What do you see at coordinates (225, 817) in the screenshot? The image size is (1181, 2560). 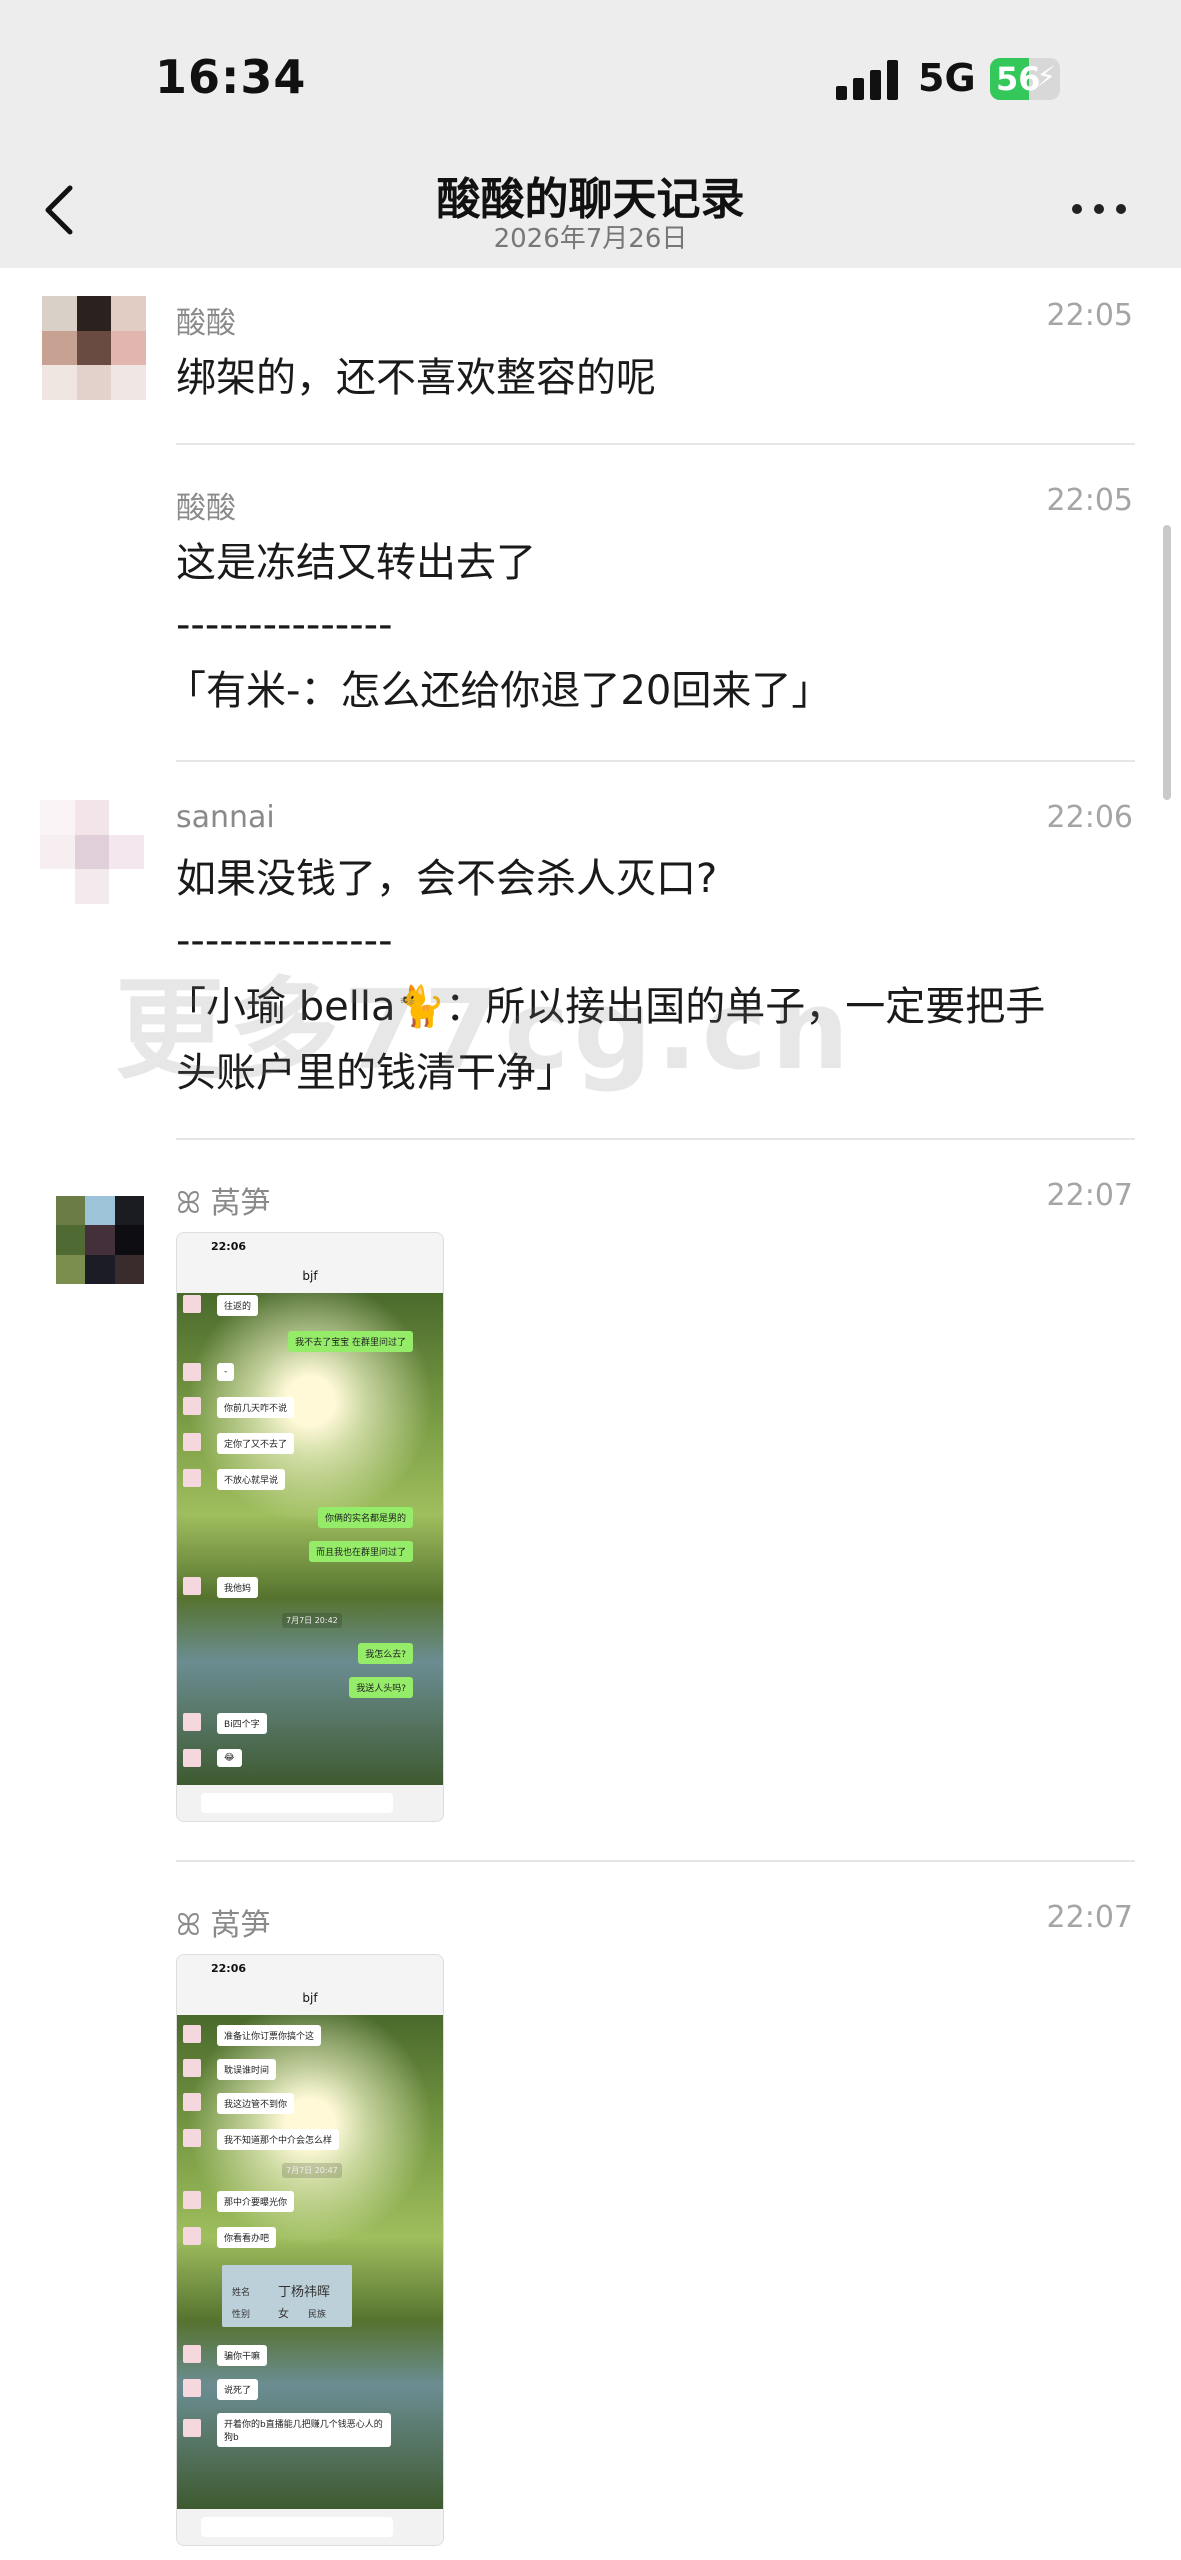 I see `sender-name: sannai` at bounding box center [225, 817].